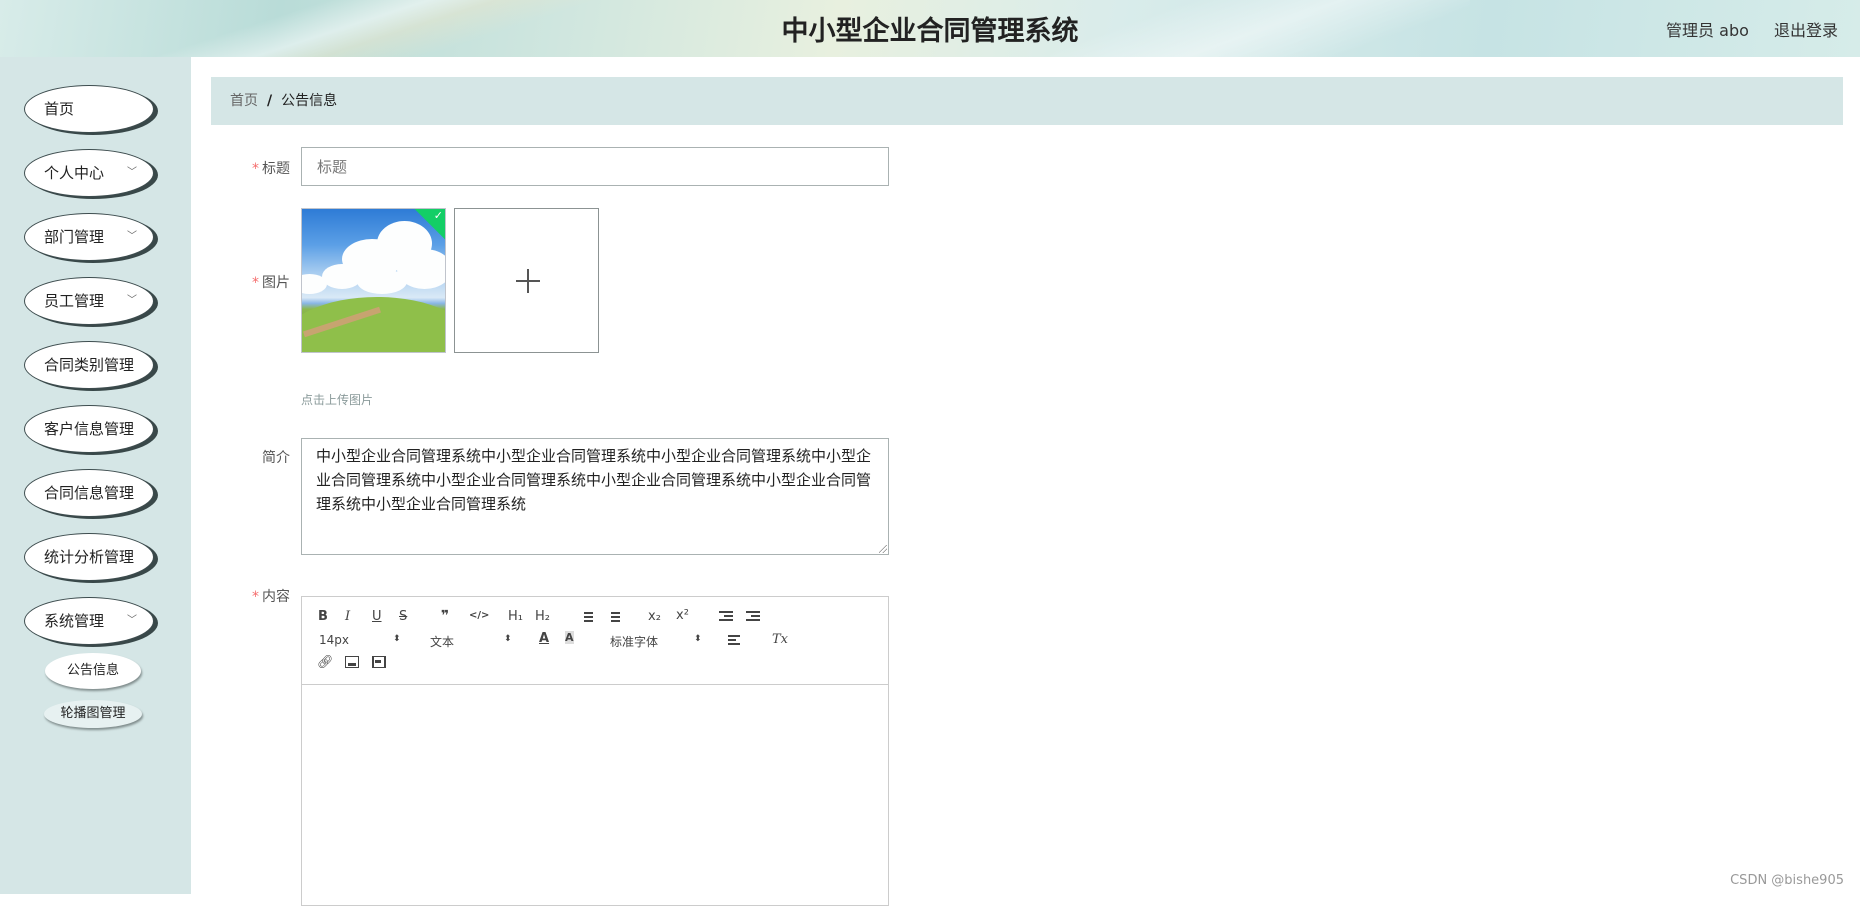 The image size is (1860, 906). Describe the element at coordinates (682, 615) in the screenshot. I see `superscript-button: x²` at that location.